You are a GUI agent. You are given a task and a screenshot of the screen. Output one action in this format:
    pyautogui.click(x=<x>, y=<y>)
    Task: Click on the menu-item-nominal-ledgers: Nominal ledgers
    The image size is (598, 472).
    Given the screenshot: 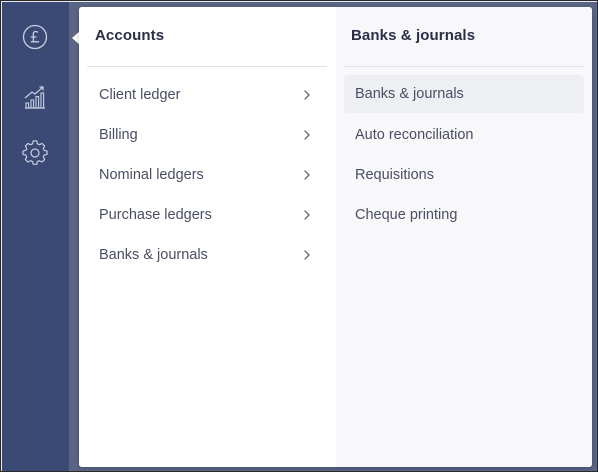 What is the action you would take?
    pyautogui.click(x=207, y=175)
    